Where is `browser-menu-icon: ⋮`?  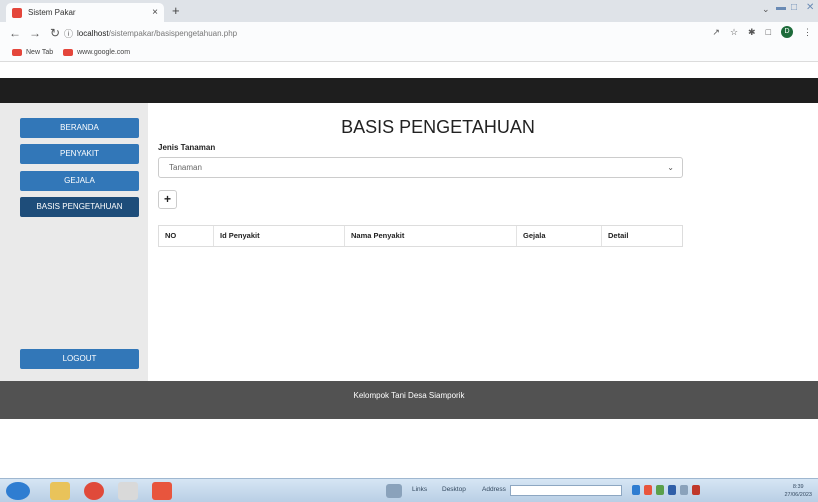 browser-menu-icon: ⋮ is located at coordinates (807, 32).